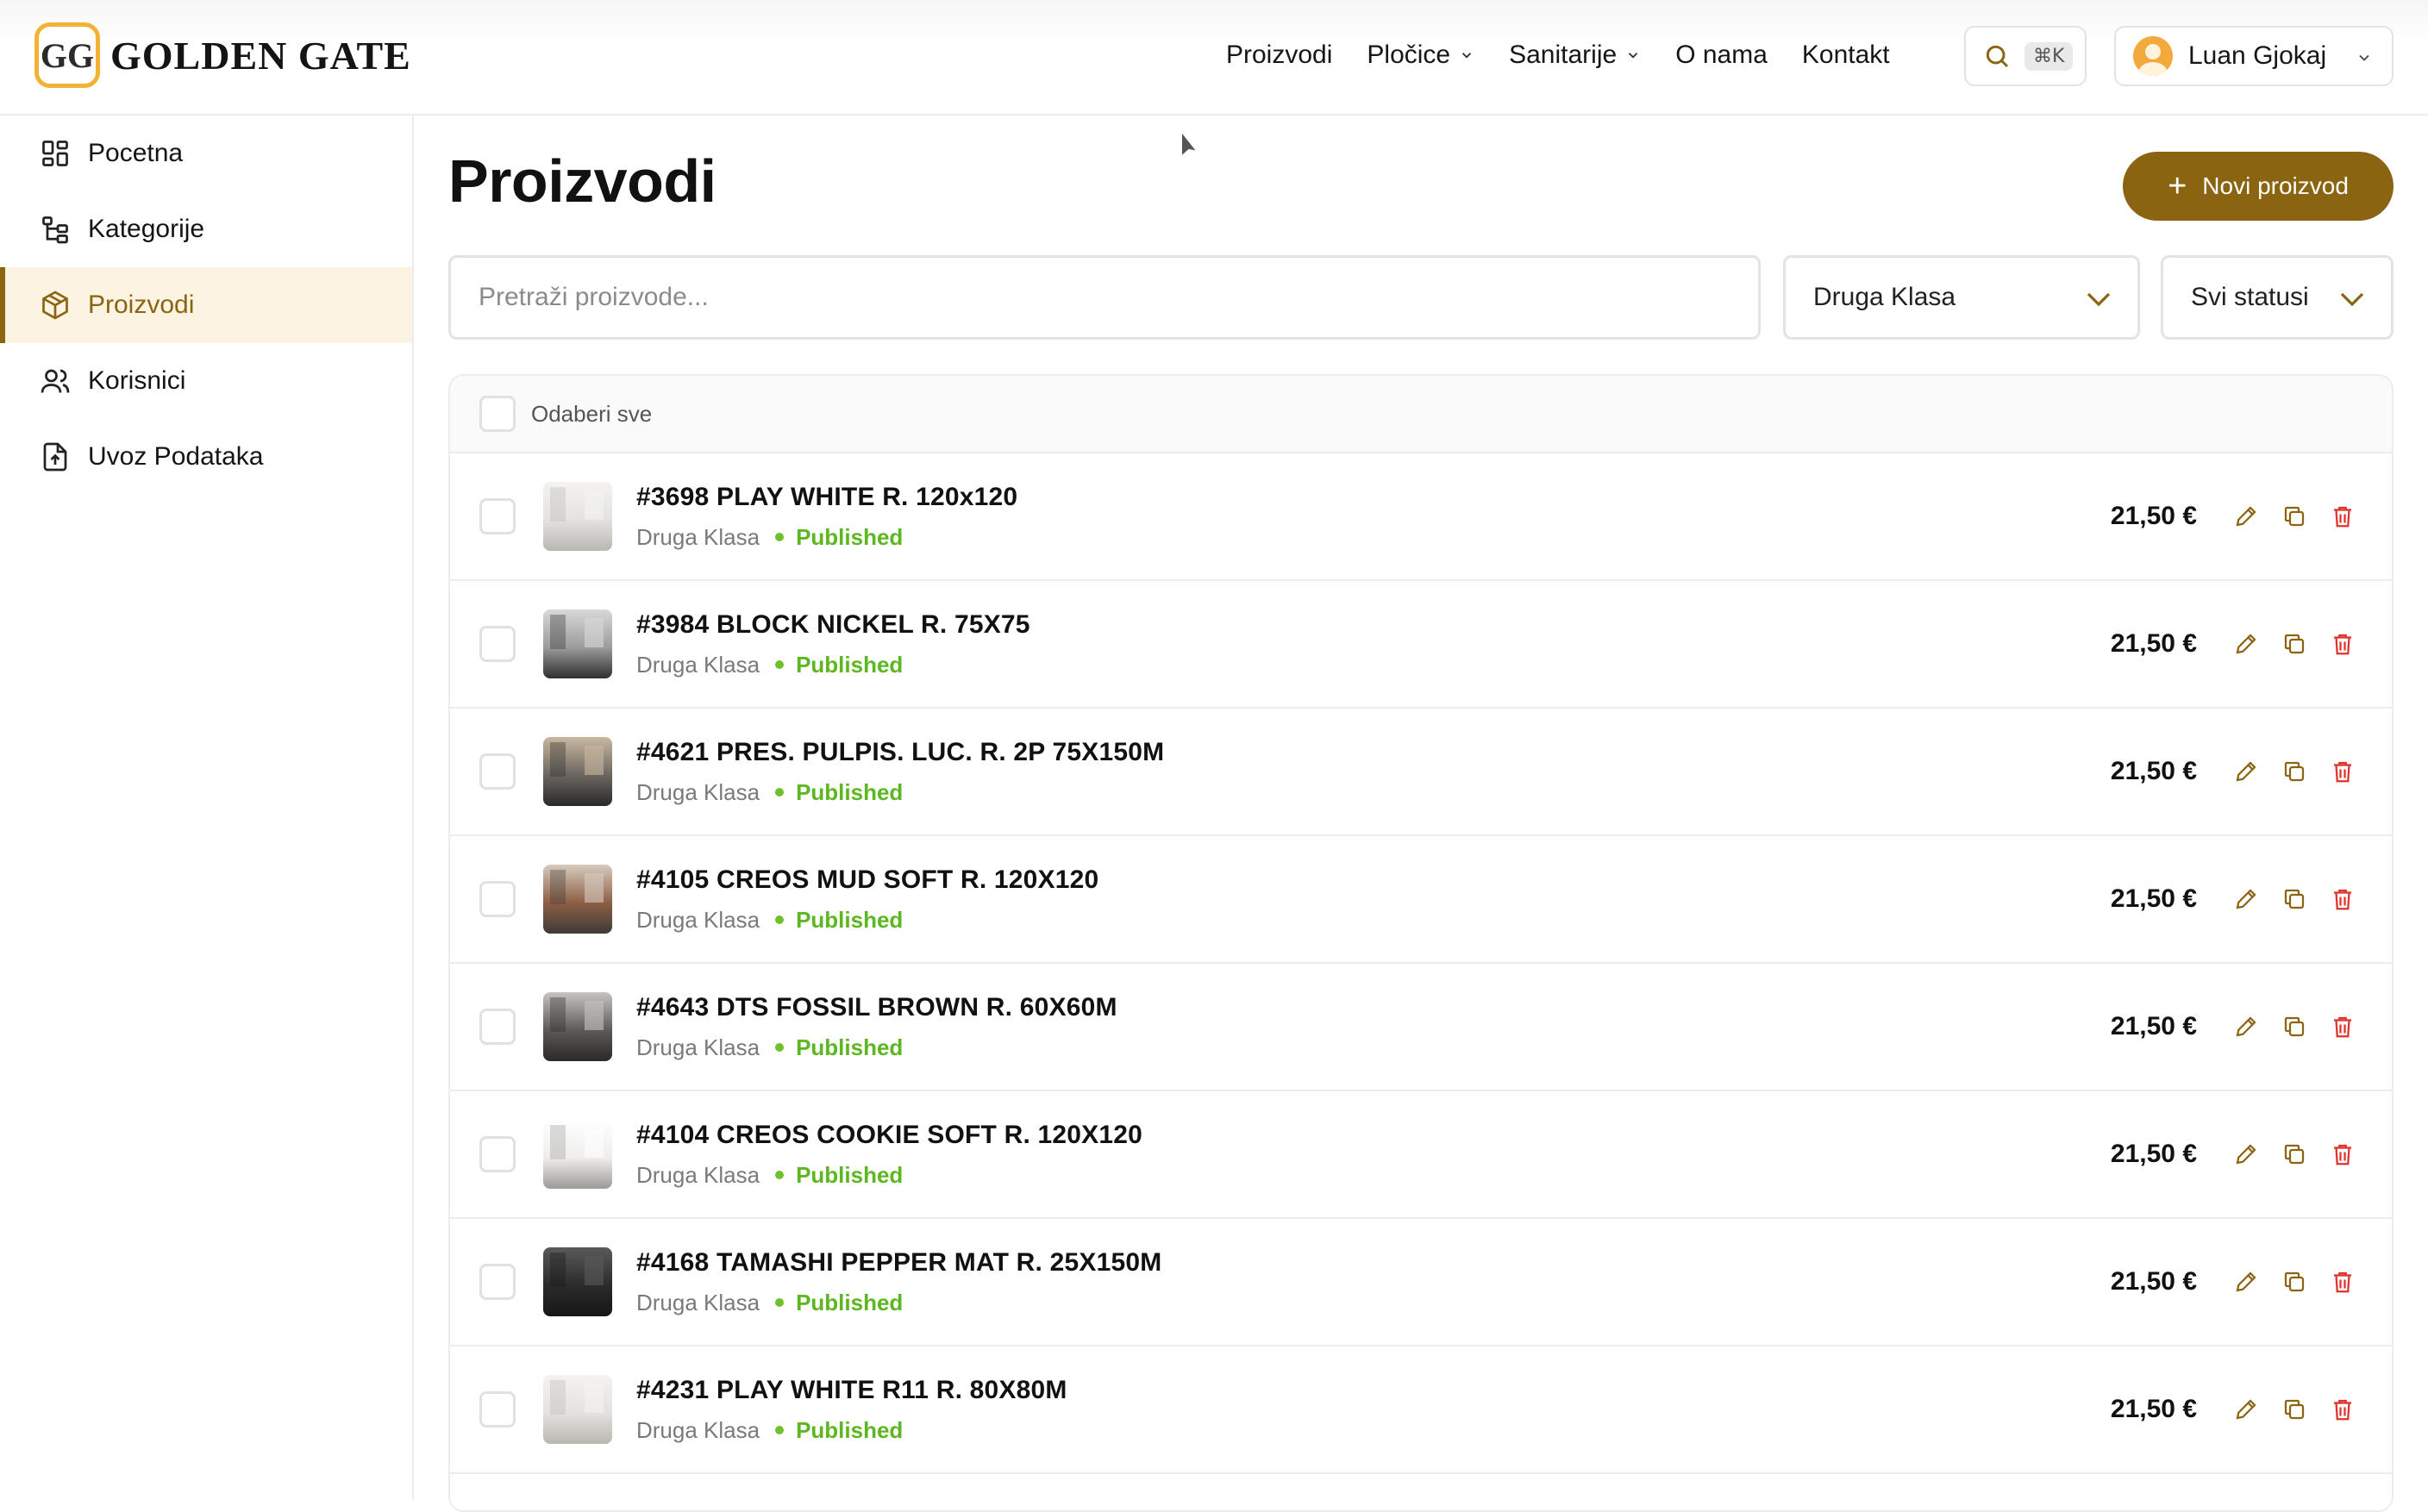  What do you see at coordinates (898, 1263) in the screenshot?
I see `product-title: #4168 TAMASHI PEPPER MAT R. 25X150M` at bounding box center [898, 1263].